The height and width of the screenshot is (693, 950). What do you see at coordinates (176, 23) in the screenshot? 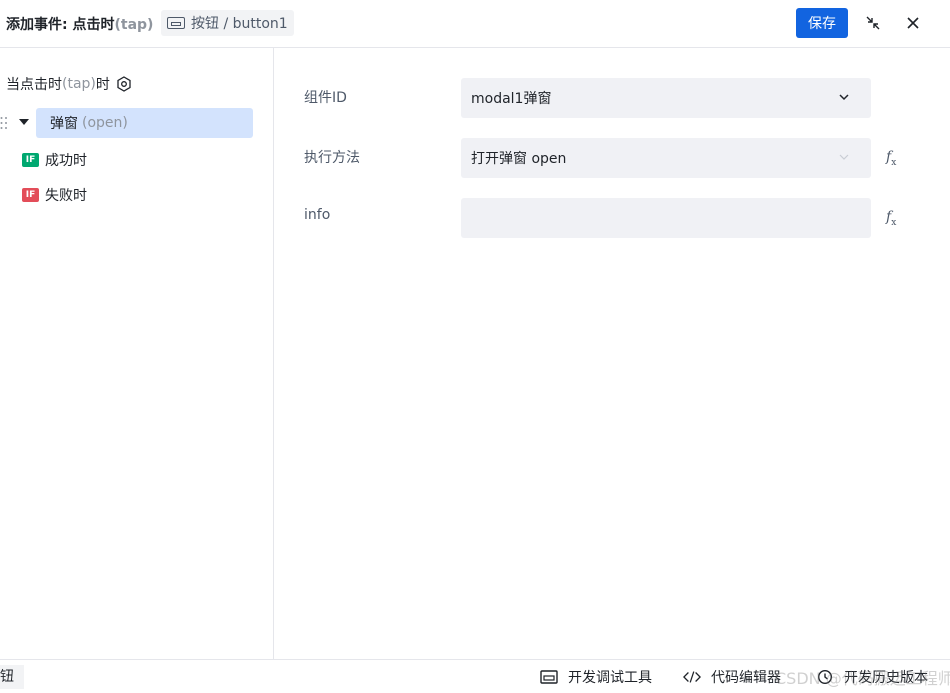
I see `button-component-icon` at bounding box center [176, 23].